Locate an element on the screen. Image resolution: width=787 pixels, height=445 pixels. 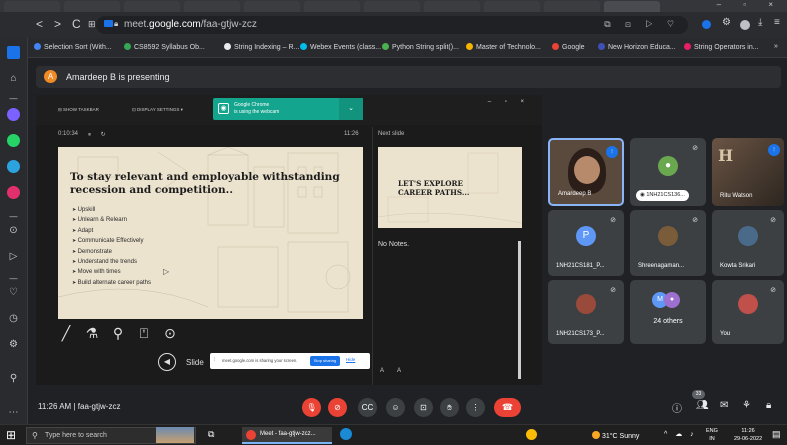
reload-button: C is located at coordinates (76, 24).